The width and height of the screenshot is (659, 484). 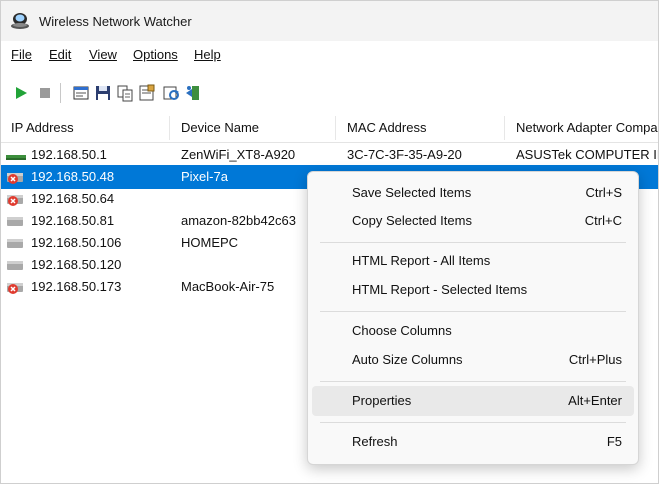 I want to click on exit-icon, so click(x=193, y=93).